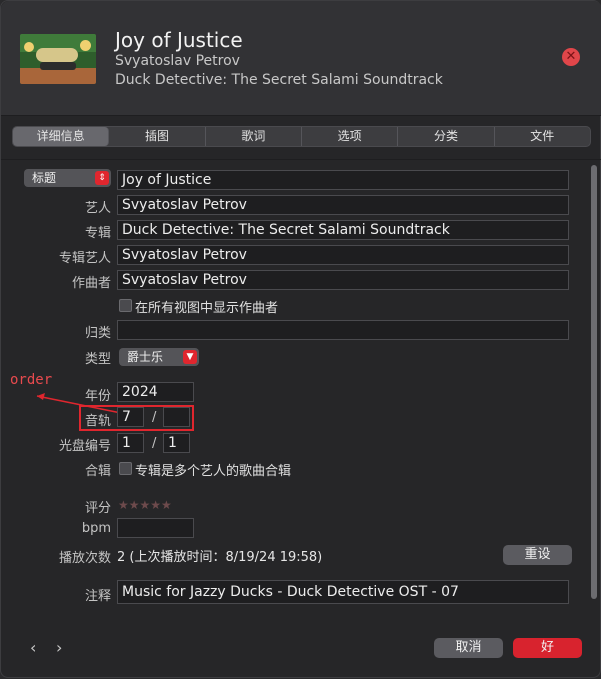 This screenshot has width=601, height=679. What do you see at coordinates (155, 392) in the screenshot?
I see `year-field: 2024` at bounding box center [155, 392].